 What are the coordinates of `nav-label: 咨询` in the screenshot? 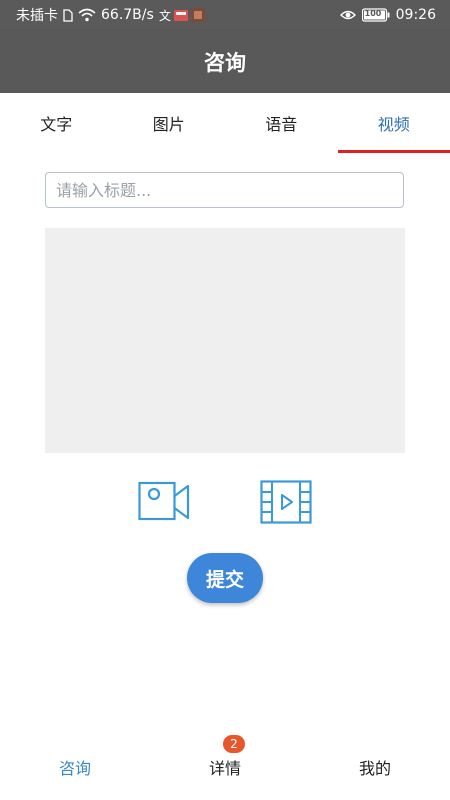 It's located at (74, 768).